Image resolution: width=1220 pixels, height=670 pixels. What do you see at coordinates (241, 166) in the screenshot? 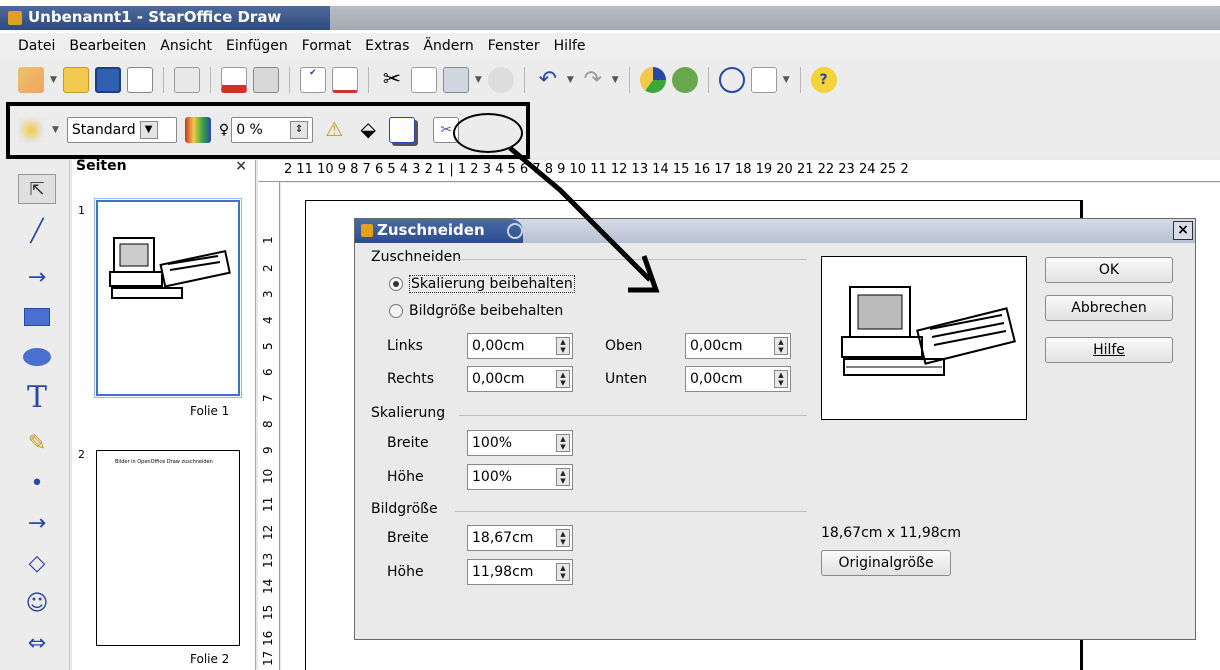
I see `close-icon: ×` at bounding box center [241, 166].